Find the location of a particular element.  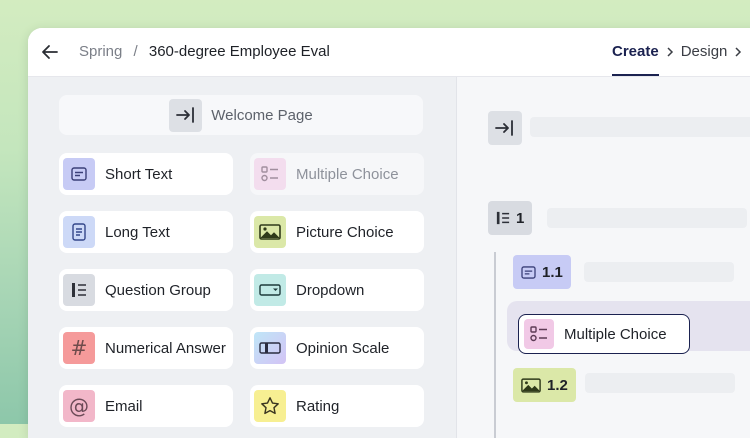

arrow-left-icon is located at coordinates (50, 52).